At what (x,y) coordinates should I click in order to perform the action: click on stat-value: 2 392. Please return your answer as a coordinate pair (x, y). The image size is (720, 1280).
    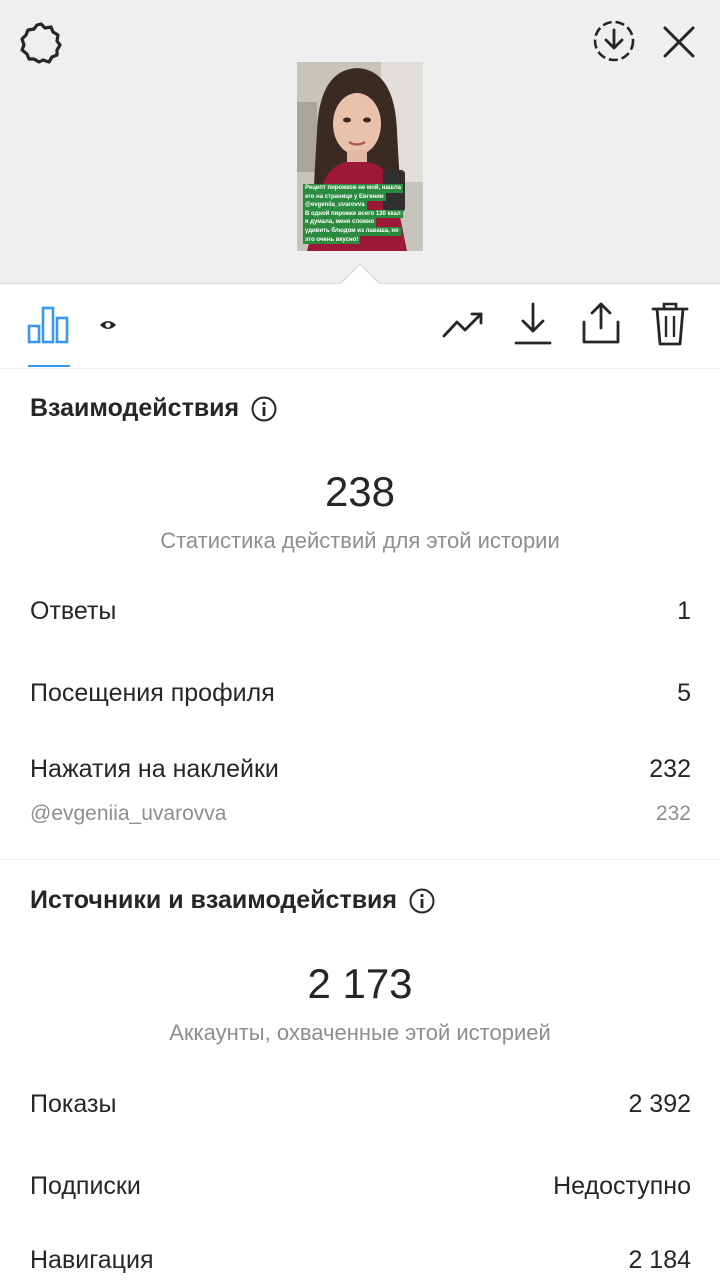
    Looking at the image, I should click on (659, 1104).